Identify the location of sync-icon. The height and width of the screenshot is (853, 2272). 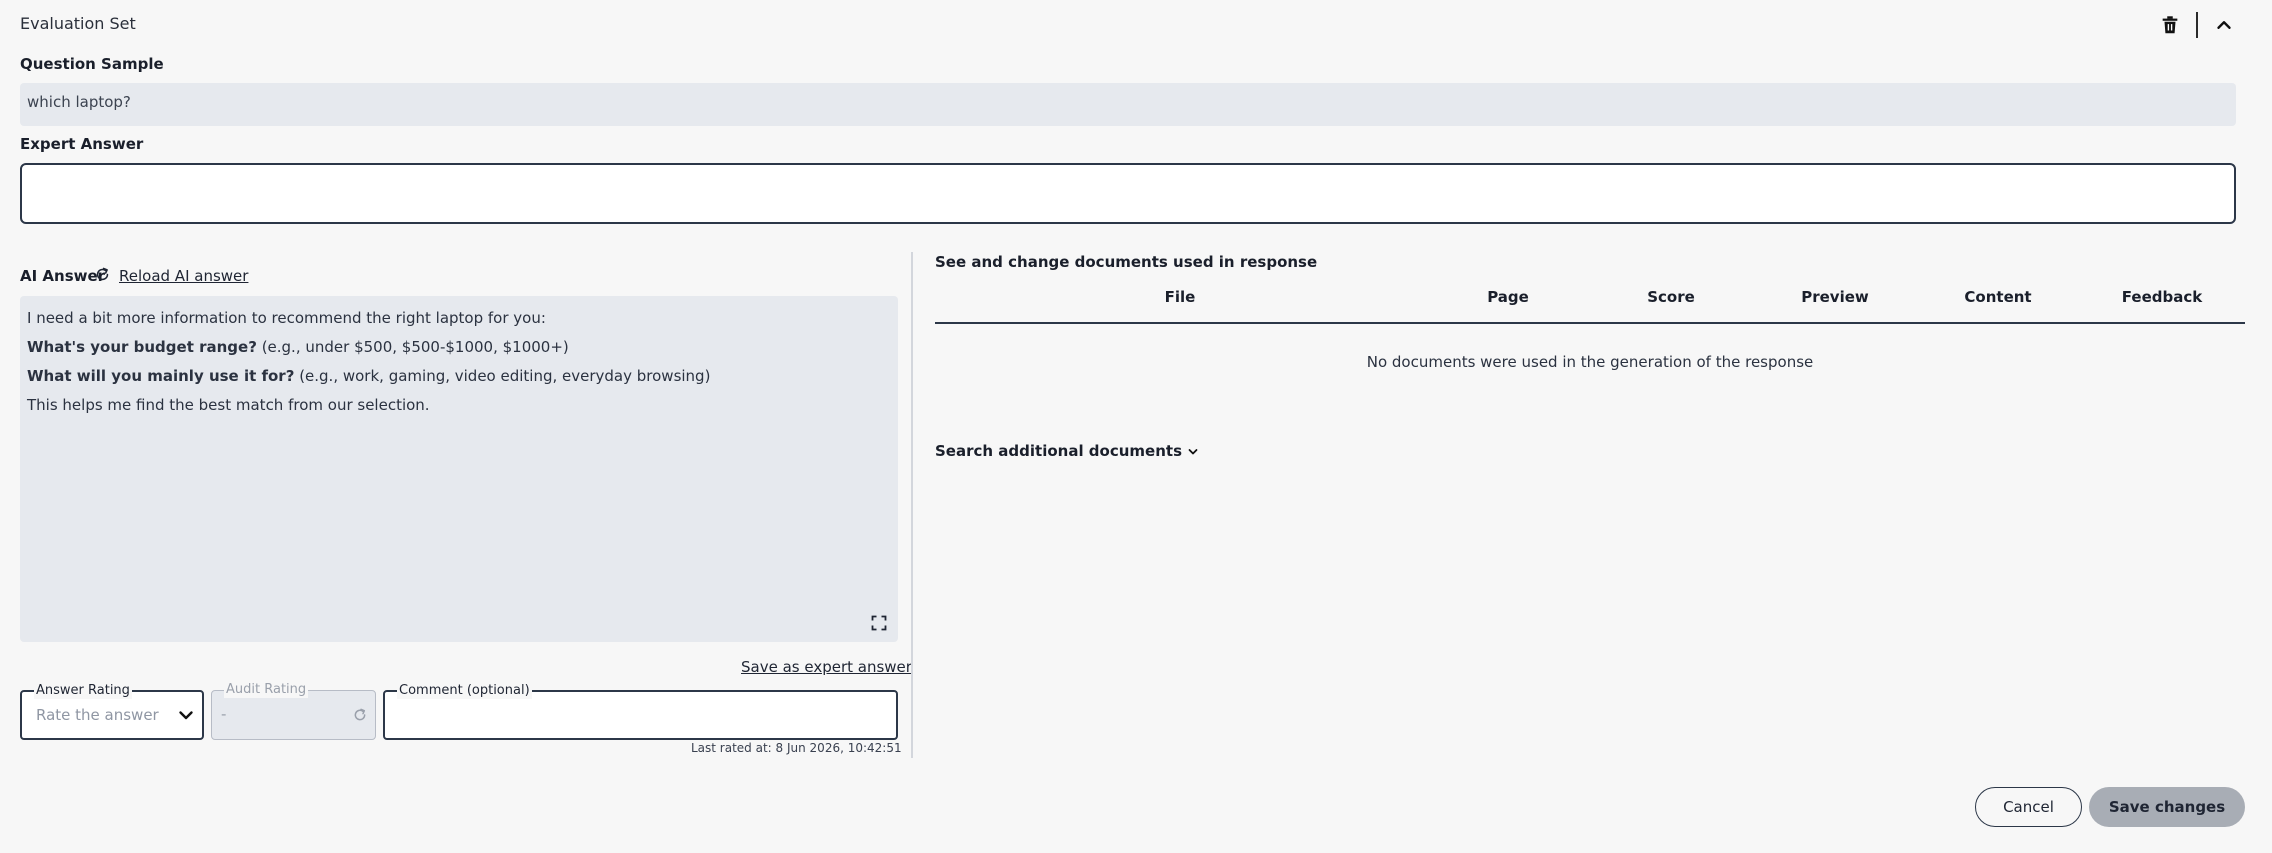
(360, 714).